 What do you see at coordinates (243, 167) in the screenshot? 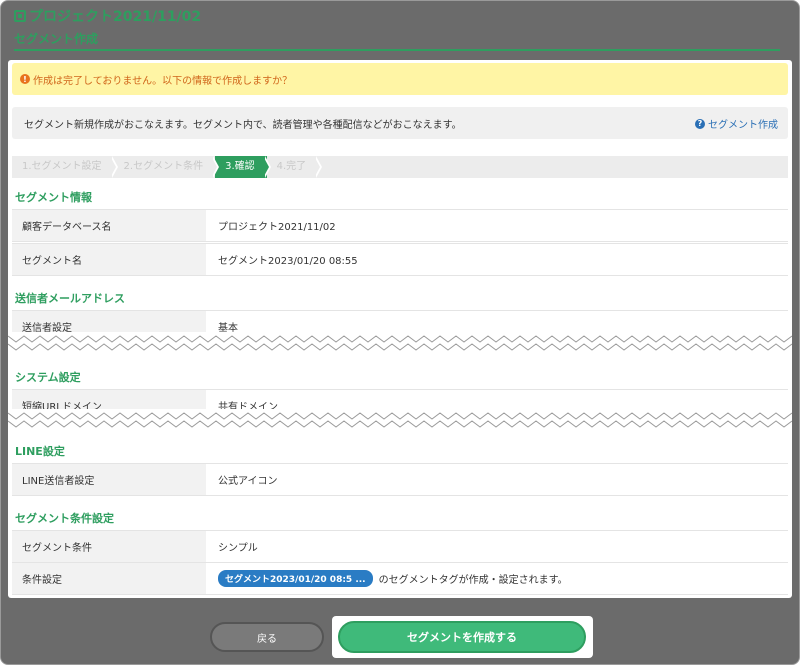
I see `step-3-current: 3.確認` at bounding box center [243, 167].